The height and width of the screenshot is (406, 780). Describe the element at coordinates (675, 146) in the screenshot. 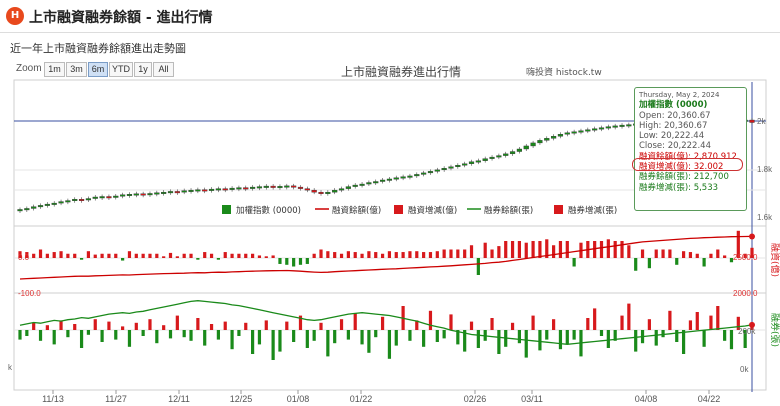

I see `tooltip-row-close: Close: 20,222.44` at that location.